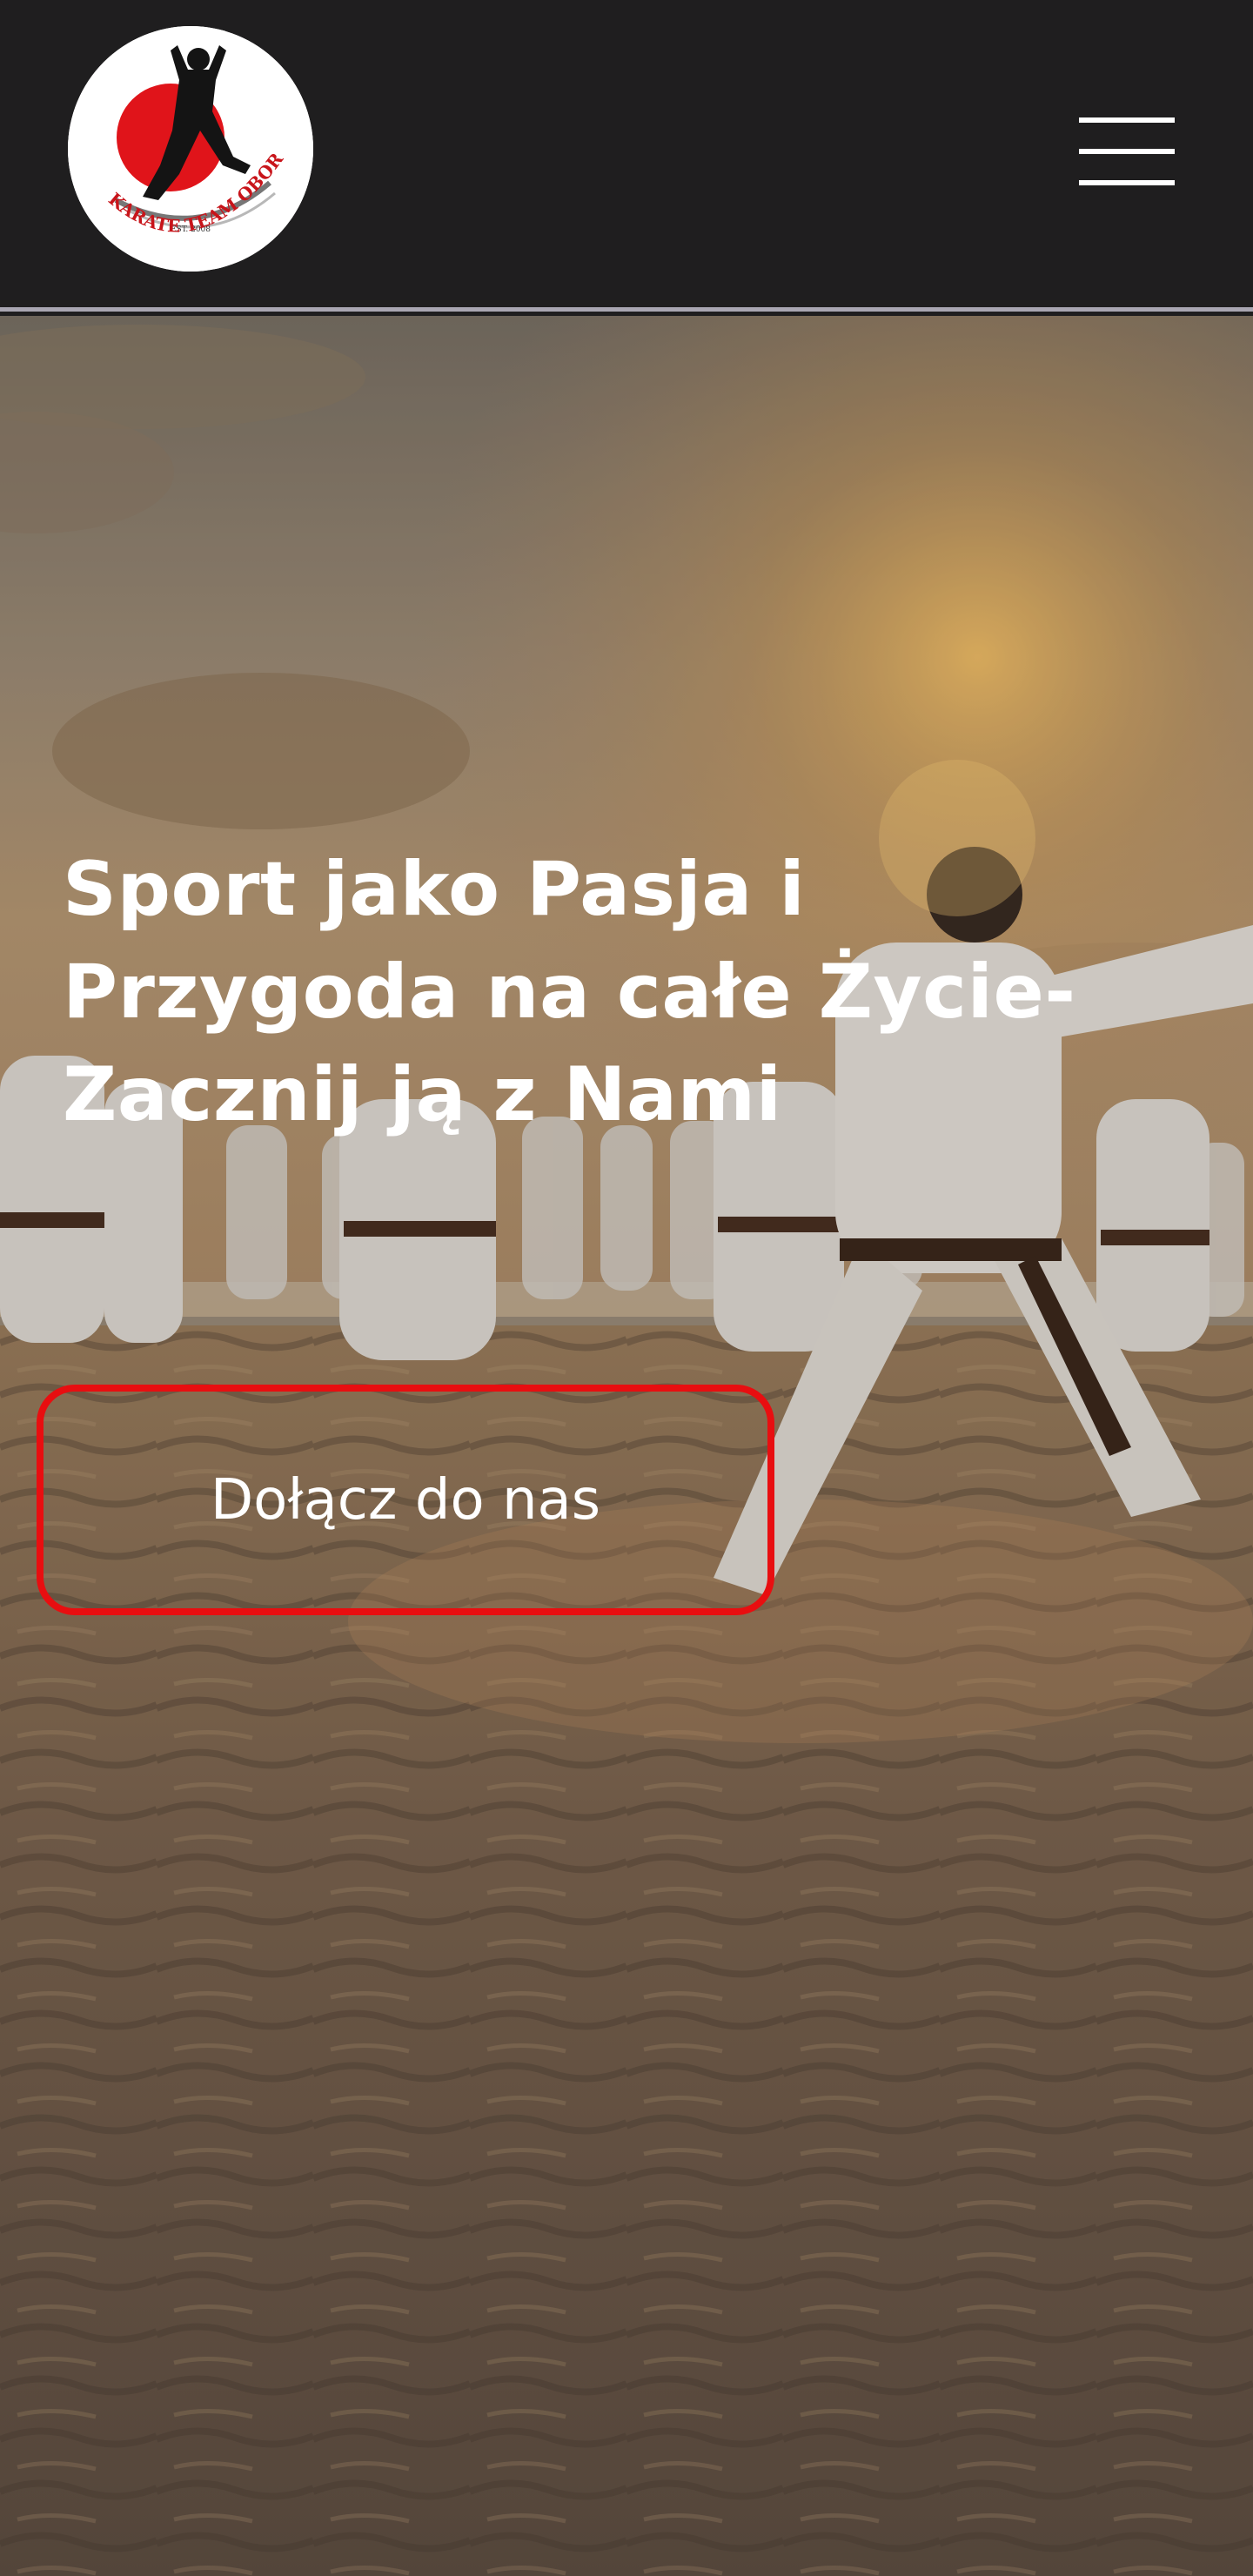  I want to click on karate-team-logo-icon: EST. 2008 KARATE TEAM OBORNIKI, so click(190, 149).